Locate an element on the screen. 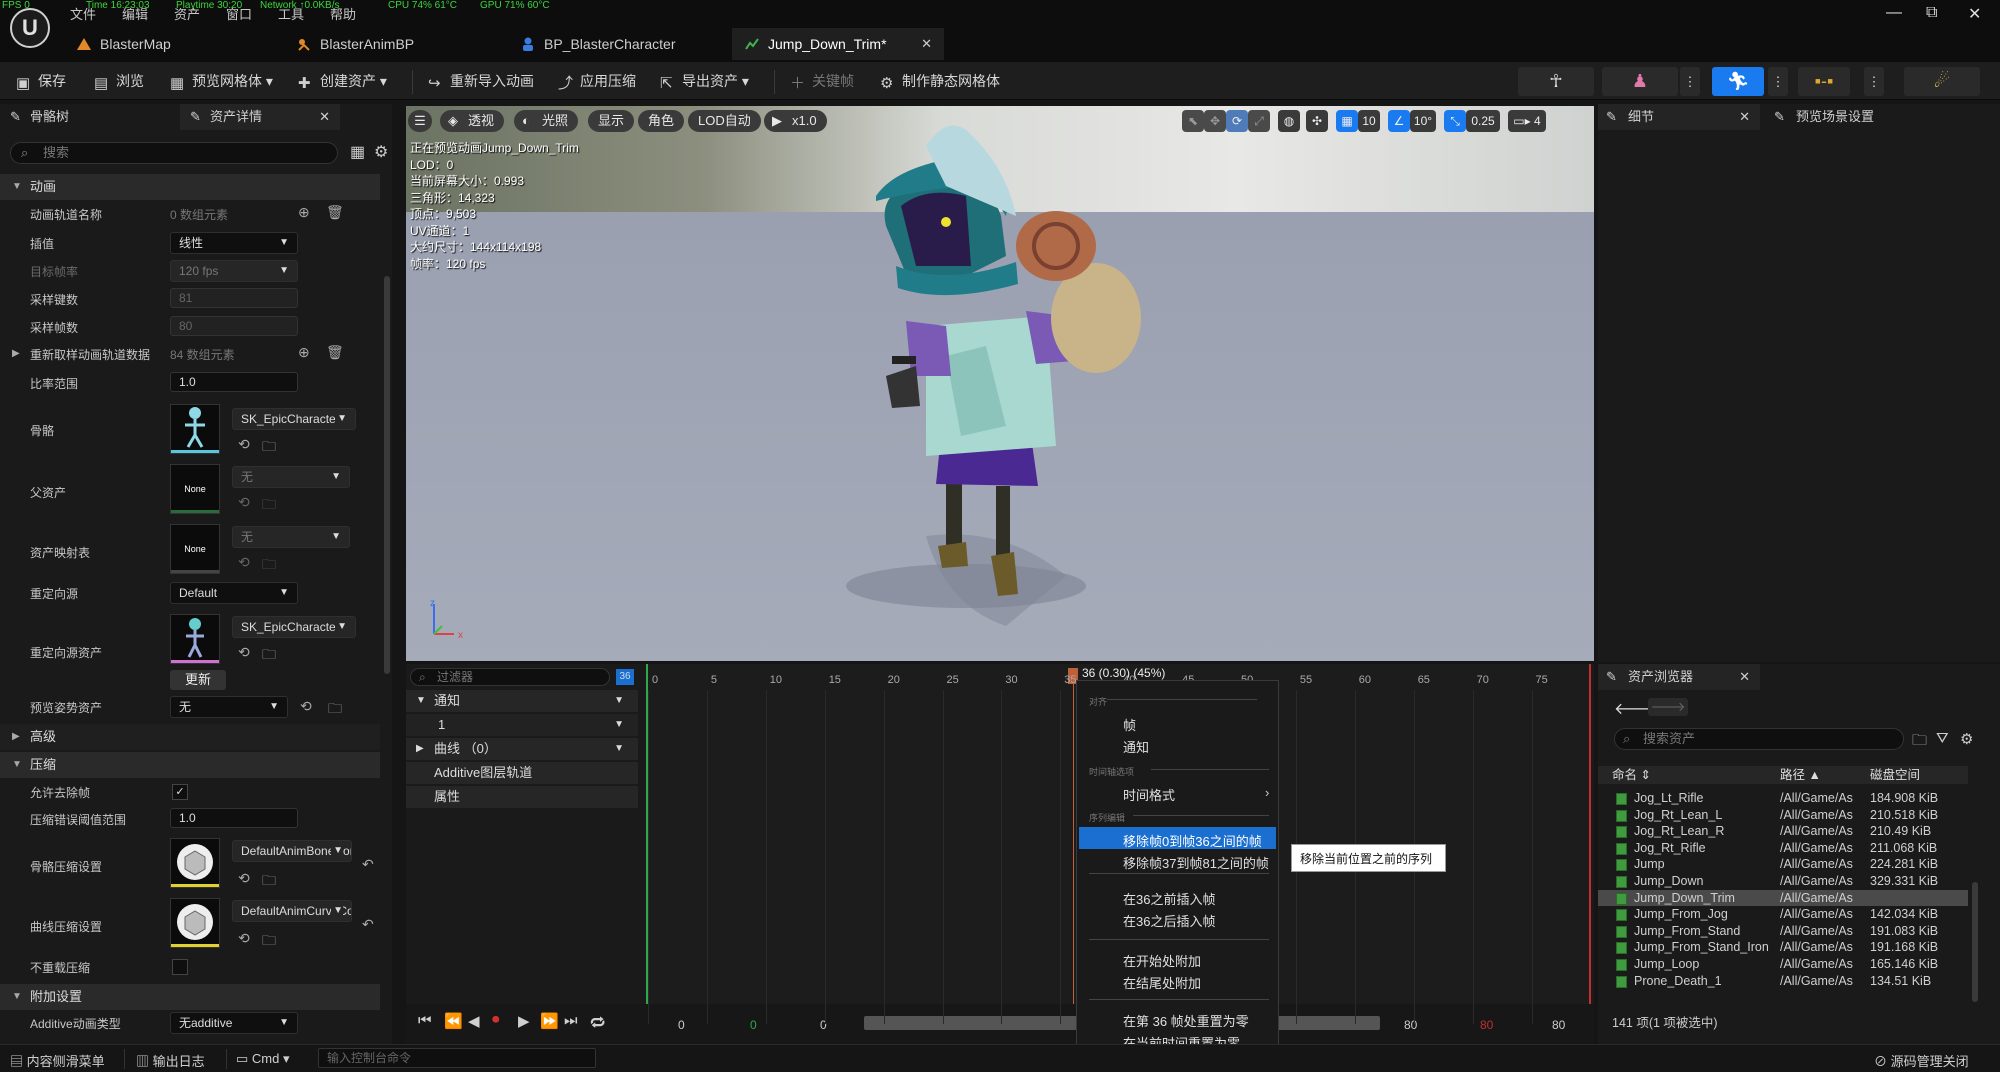 This screenshot has height=1072, width=2000. menu-item-append-end: 在结尾处附加 is located at coordinates (1162, 982).